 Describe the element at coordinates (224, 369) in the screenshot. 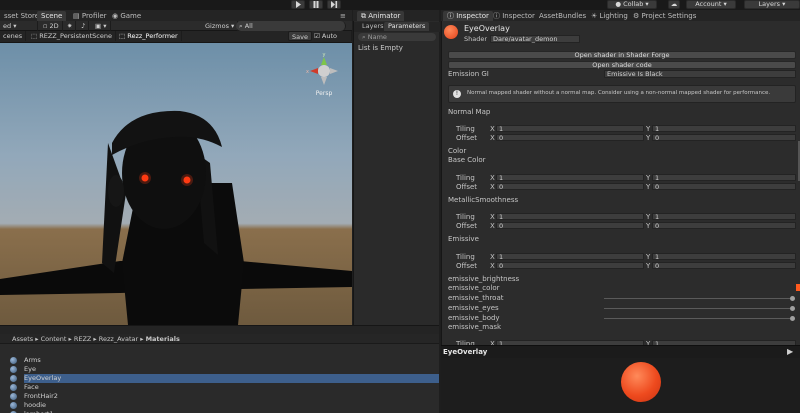

I see `list-item: Eye` at that location.